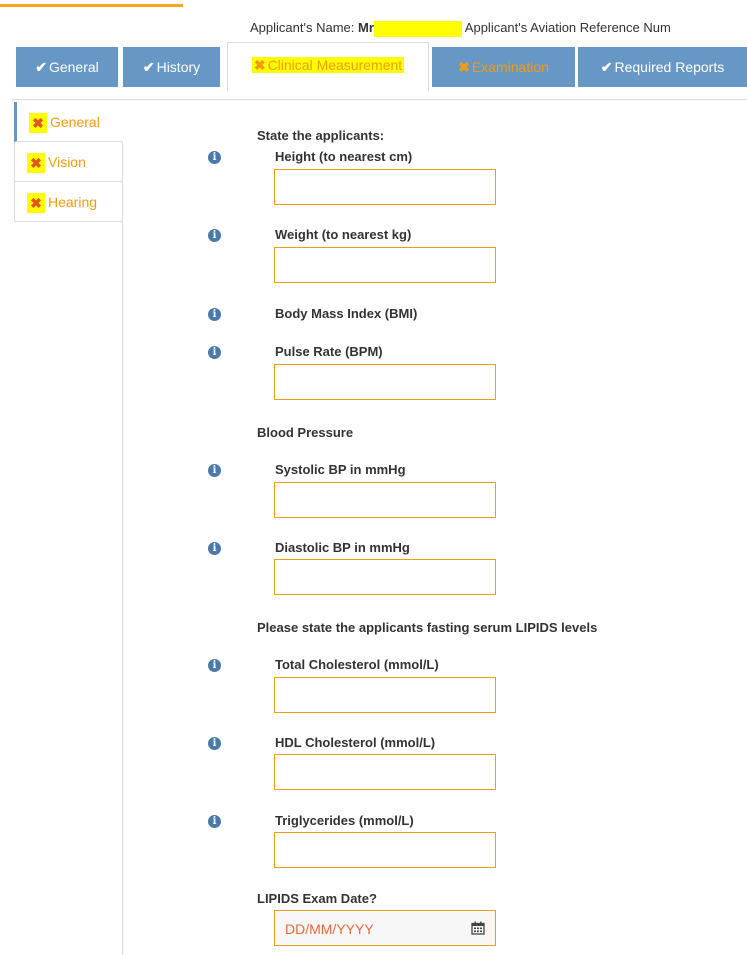  What do you see at coordinates (385, 695) in the screenshot?
I see `total-cholesterol-input` at bounding box center [385, 695].